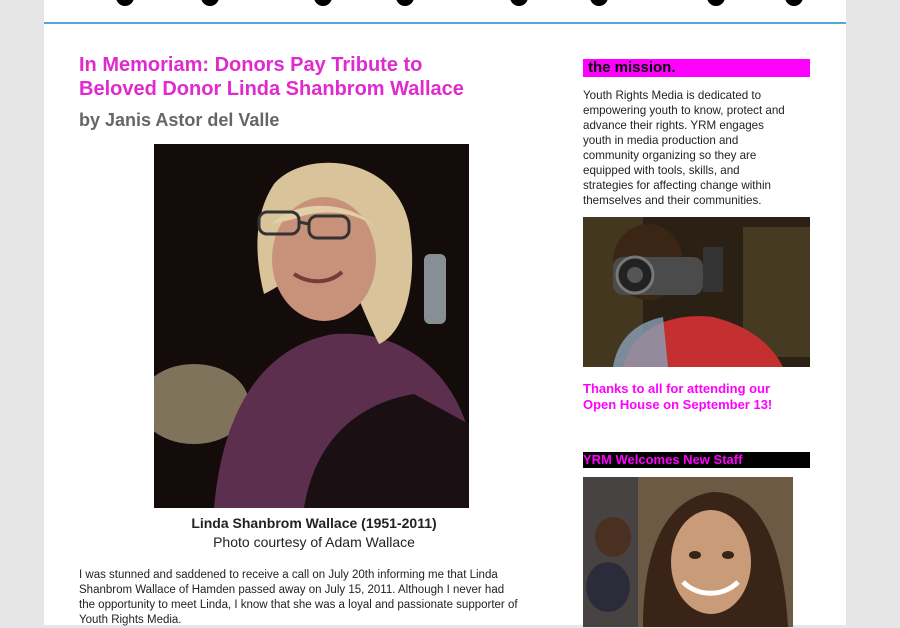 This screenshot has height=628, width=900. I want to click on mission-line: strategies for affecting change within, so click(677, 185).